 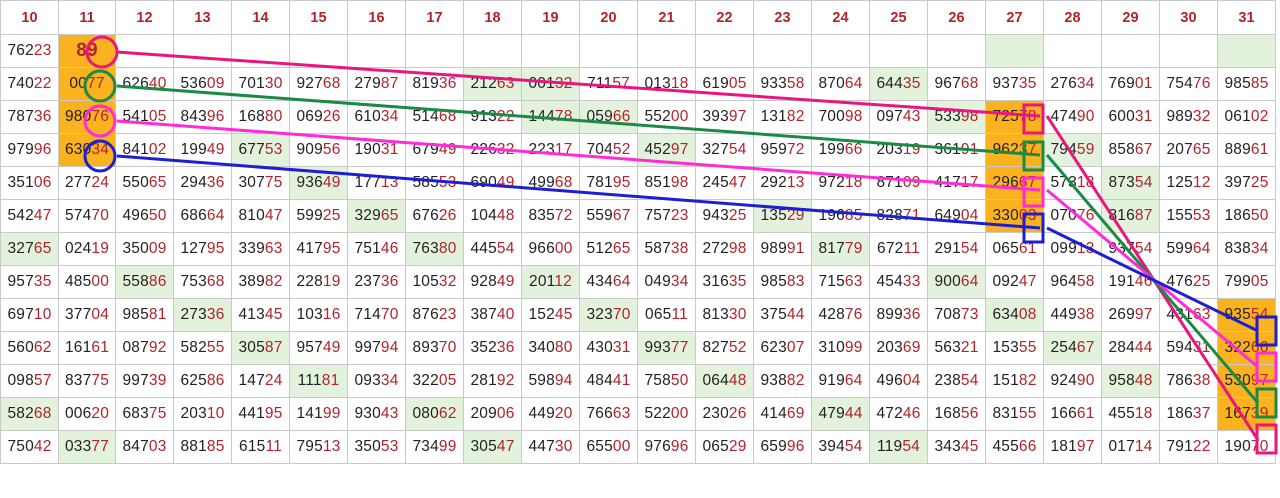 I want to click on number-cell: 67753, so click(x=260, y=150).